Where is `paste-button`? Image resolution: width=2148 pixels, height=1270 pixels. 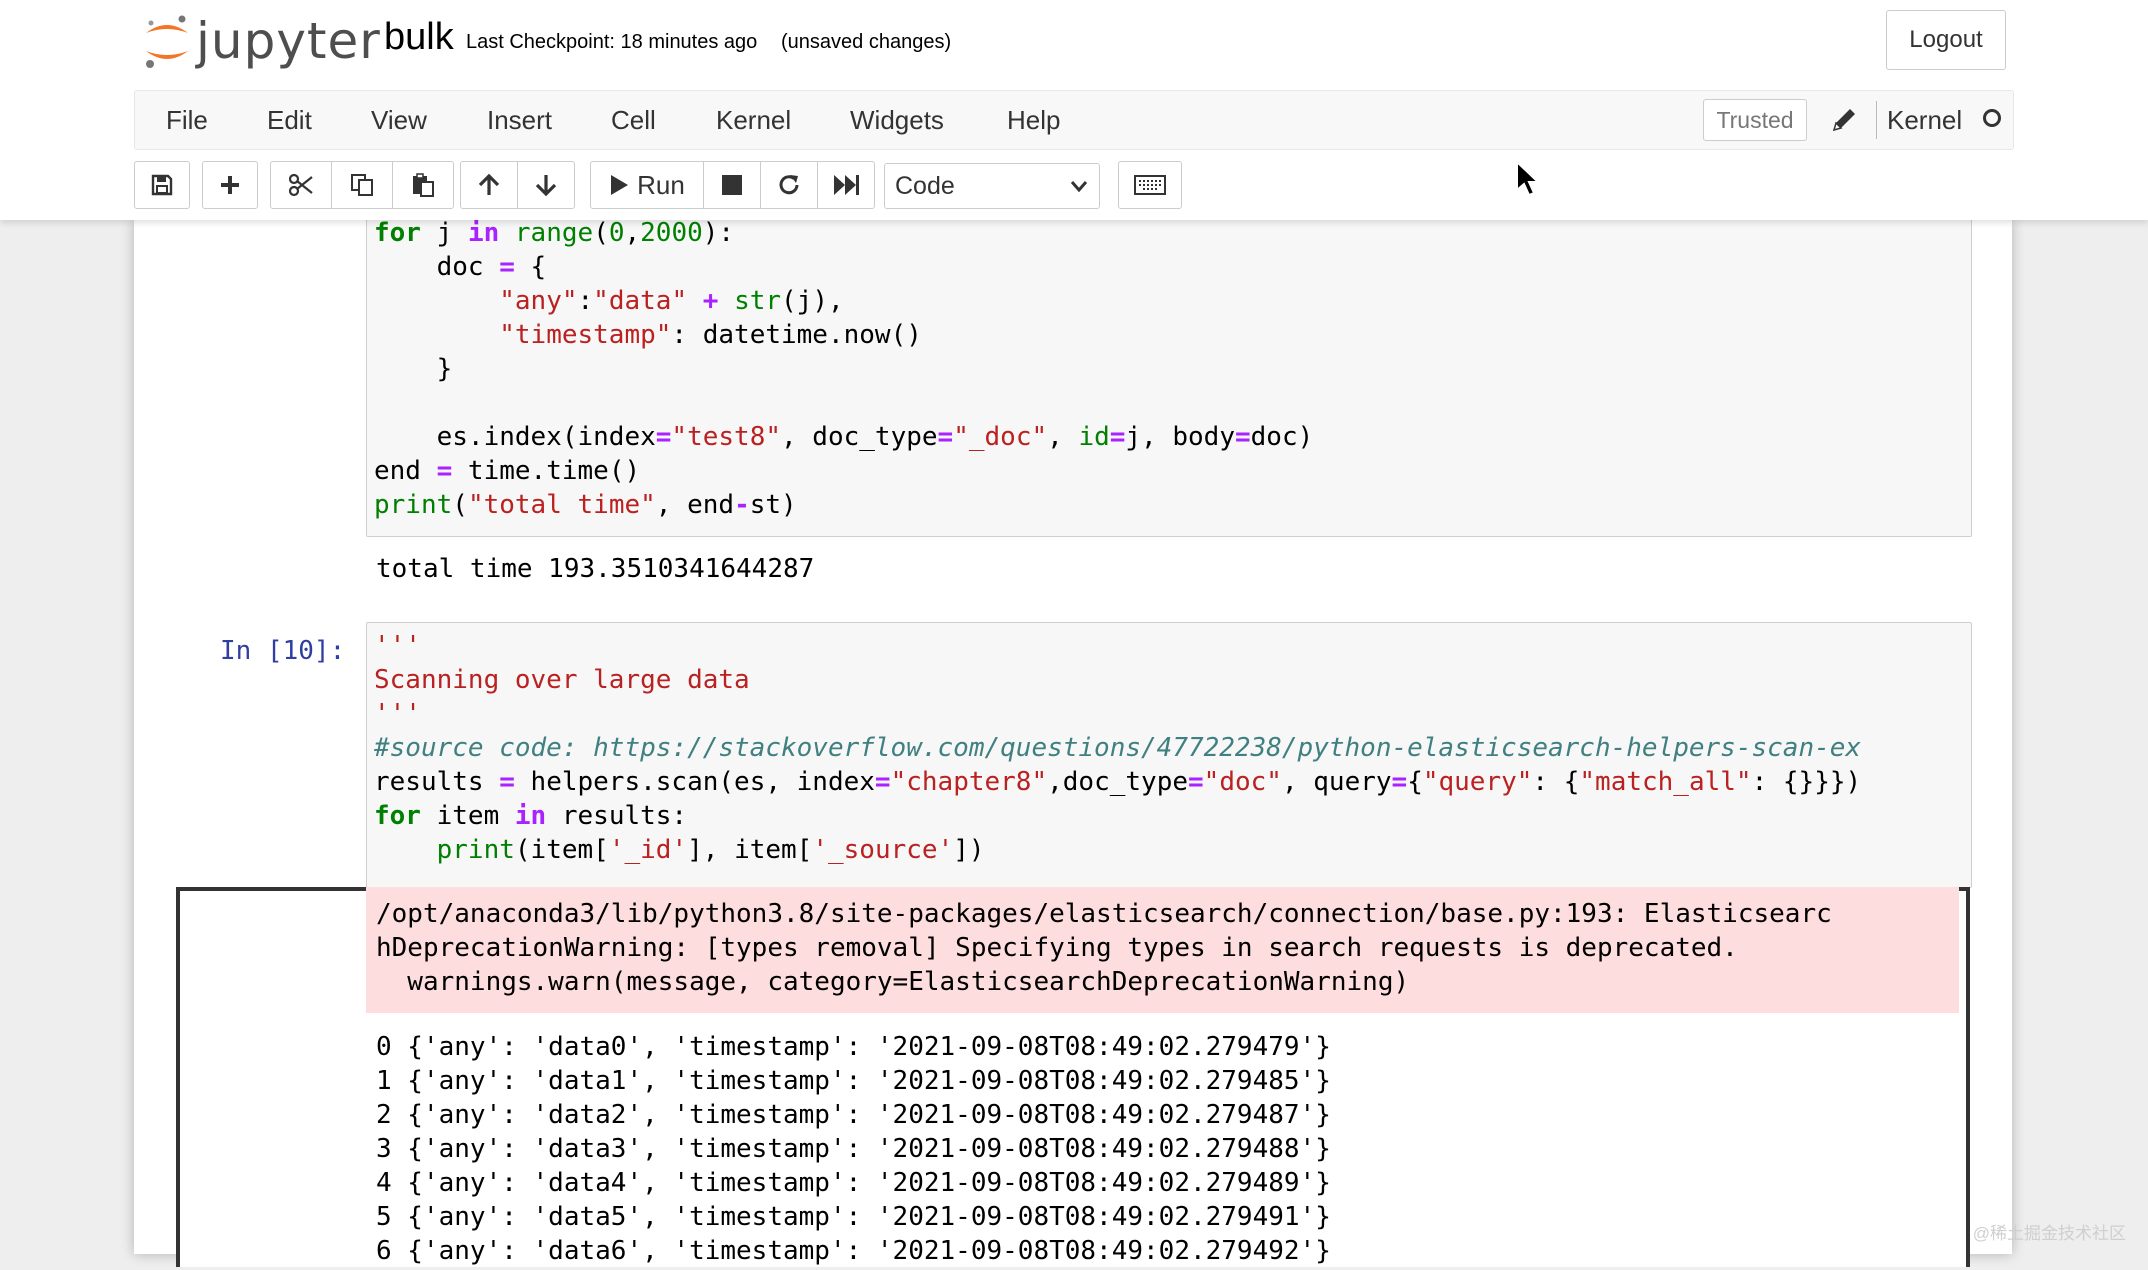 paste-button is located at coordinates (423, 185).